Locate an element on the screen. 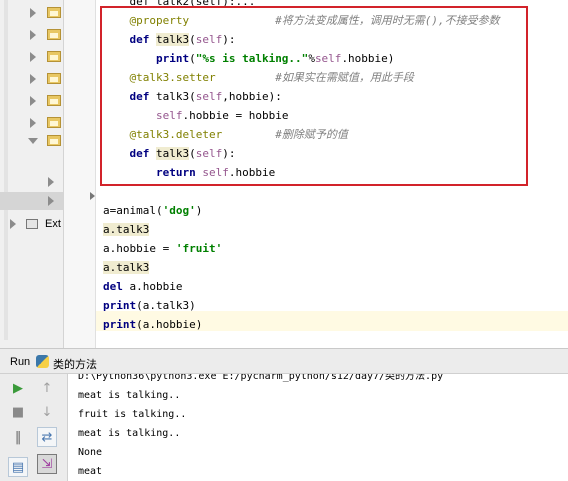 The width and height of the screenshot is (568, 481). fold-marker-icon is located at coordinates (92, 196).